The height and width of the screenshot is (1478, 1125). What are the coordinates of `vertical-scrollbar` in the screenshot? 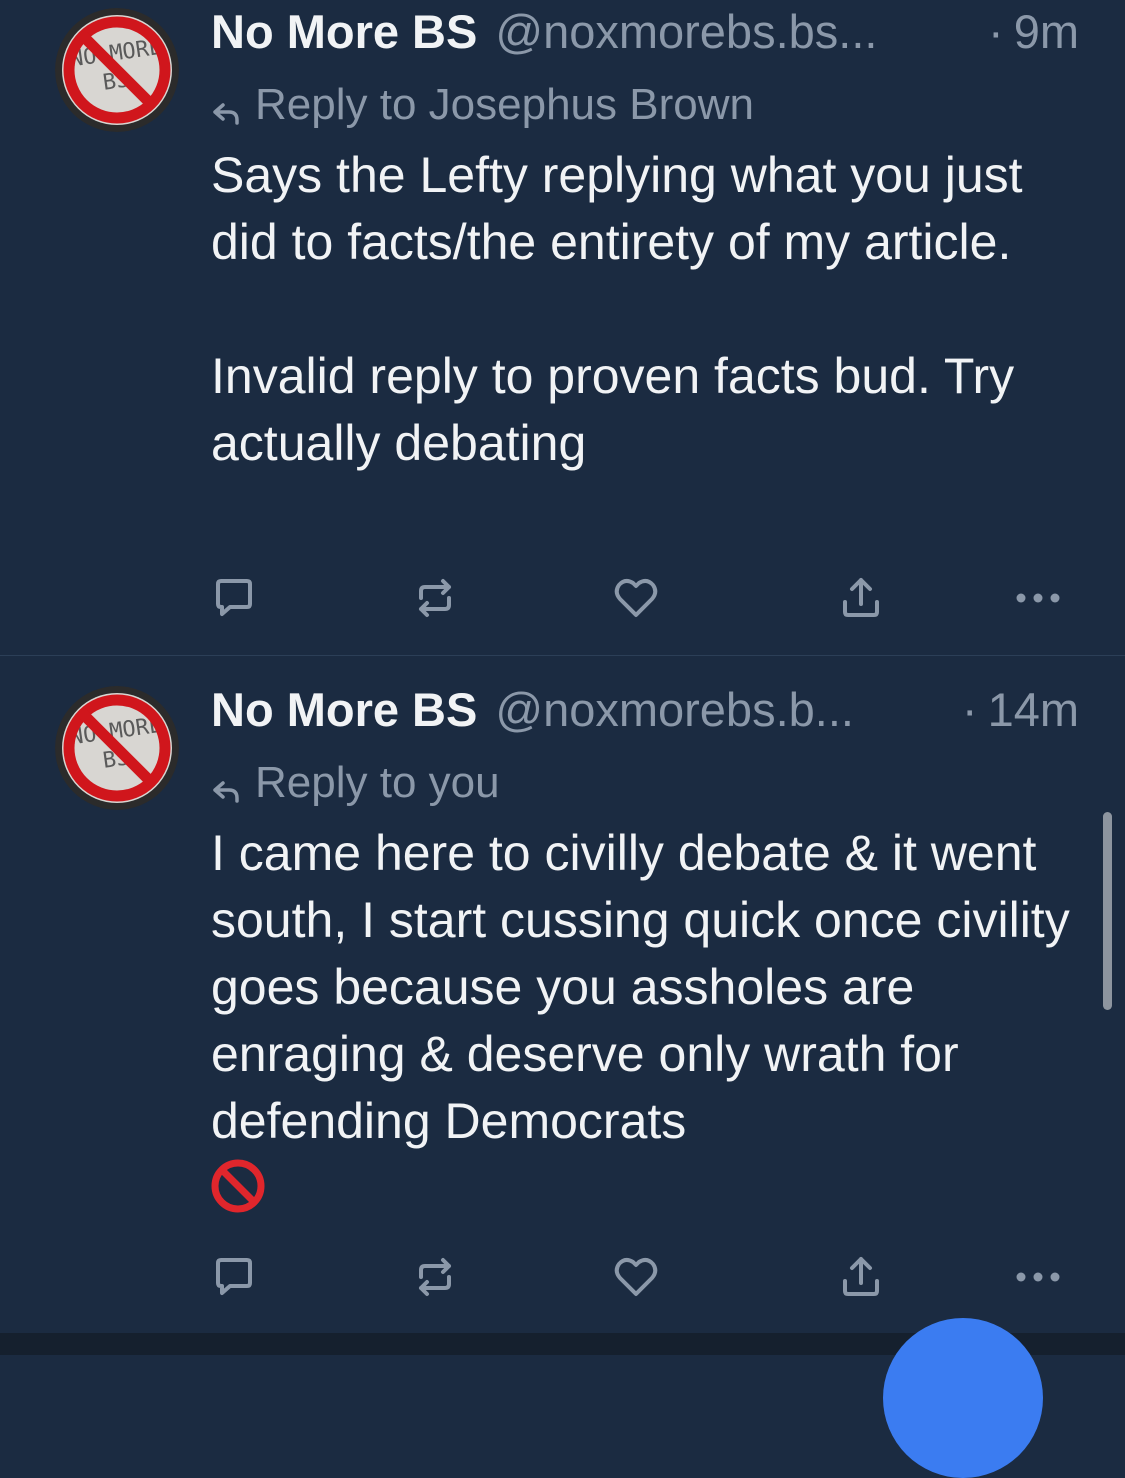 It's located at (1107, 911).